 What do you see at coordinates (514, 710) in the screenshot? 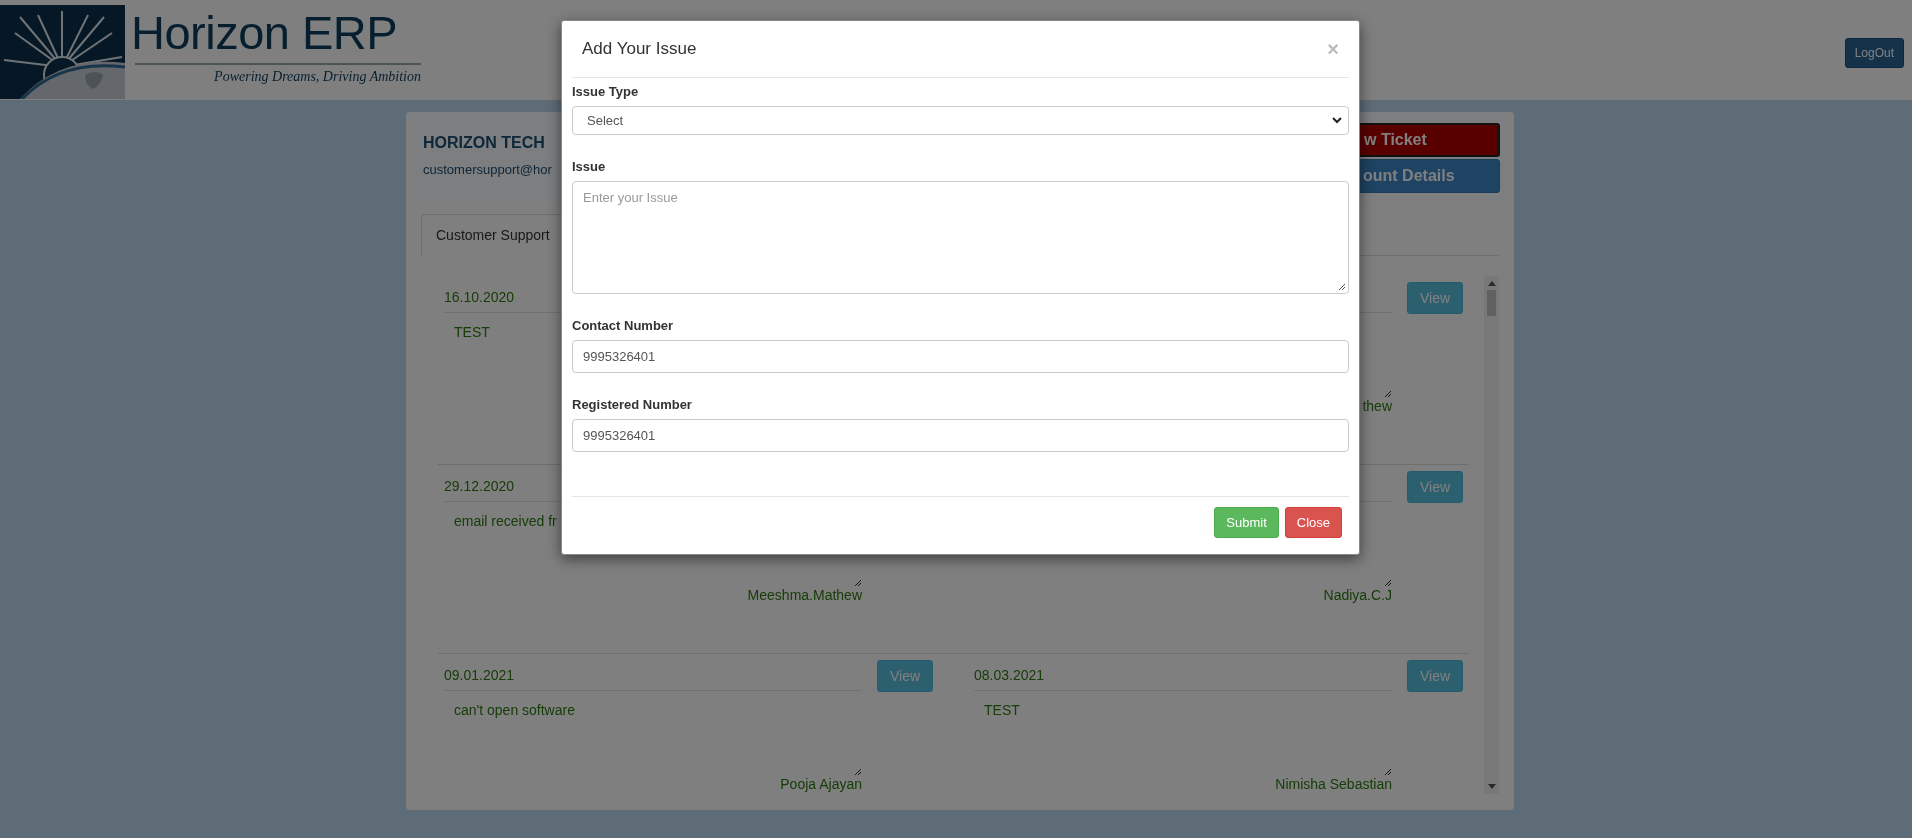
I see `ticket-issue: can't open software` at bounding box center [514, 710].